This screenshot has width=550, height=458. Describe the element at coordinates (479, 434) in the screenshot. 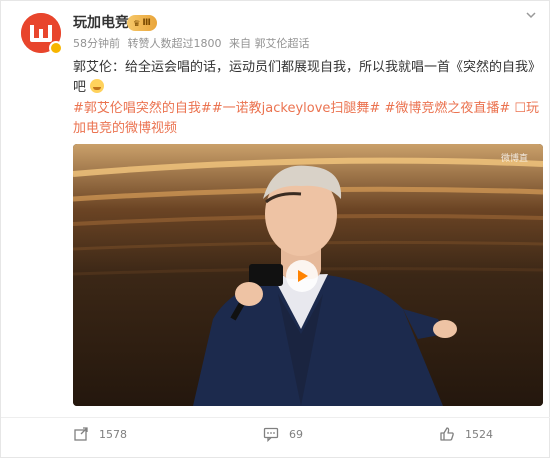

I see `like-count: 1524` at that location.